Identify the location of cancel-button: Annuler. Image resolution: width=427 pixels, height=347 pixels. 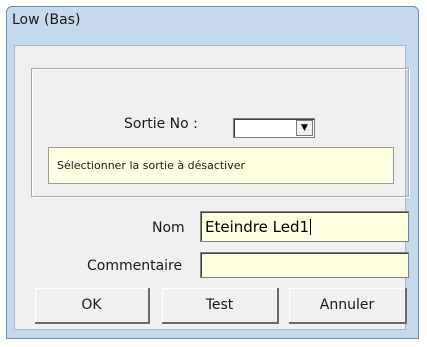
(348, 306).